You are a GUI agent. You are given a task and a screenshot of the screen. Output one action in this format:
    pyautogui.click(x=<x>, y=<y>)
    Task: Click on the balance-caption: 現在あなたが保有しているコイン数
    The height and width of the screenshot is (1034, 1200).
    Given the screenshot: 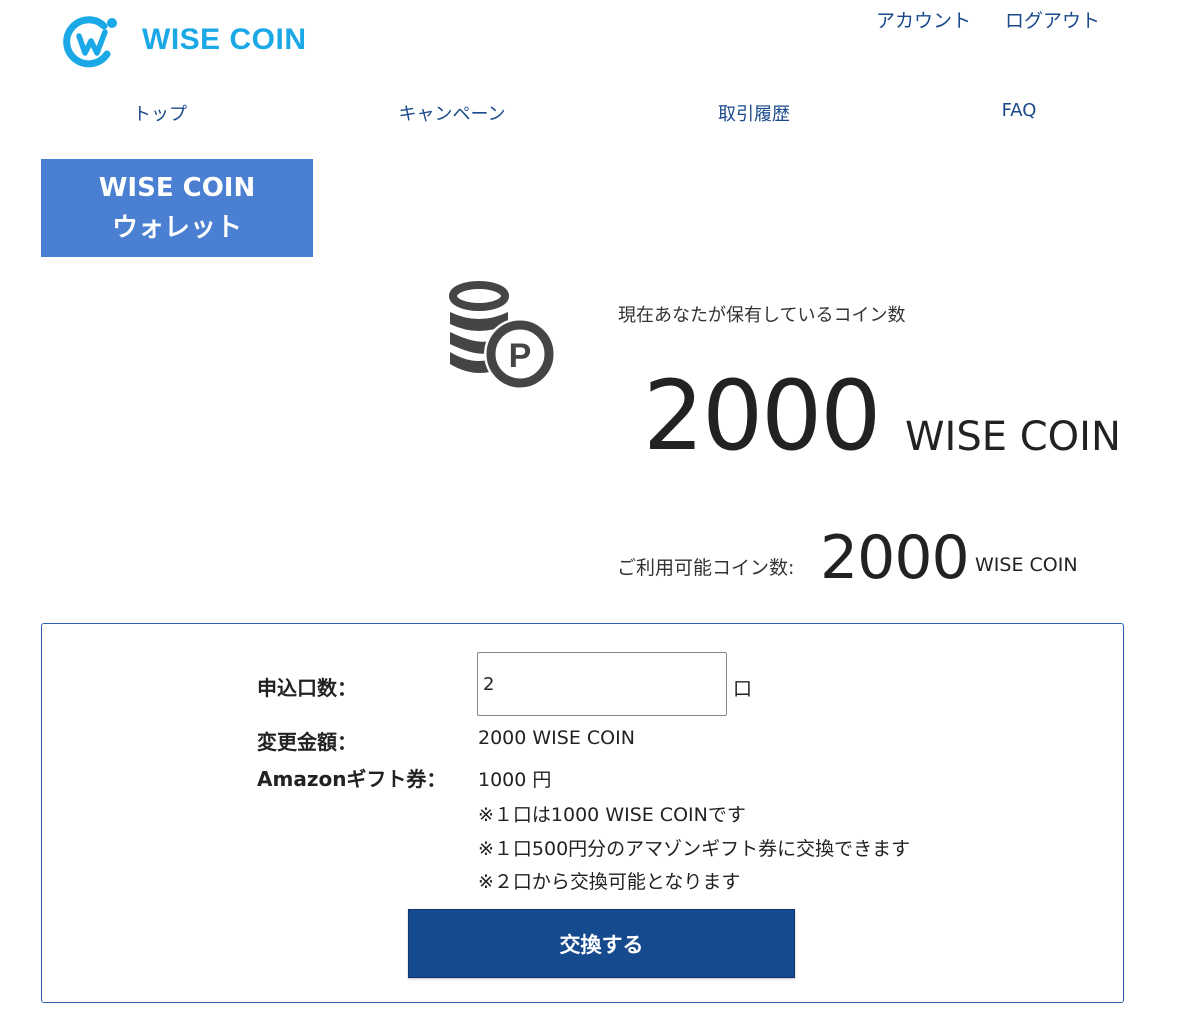 What is the action you would take?
    pyautogui.click(x=762, y=315)
    